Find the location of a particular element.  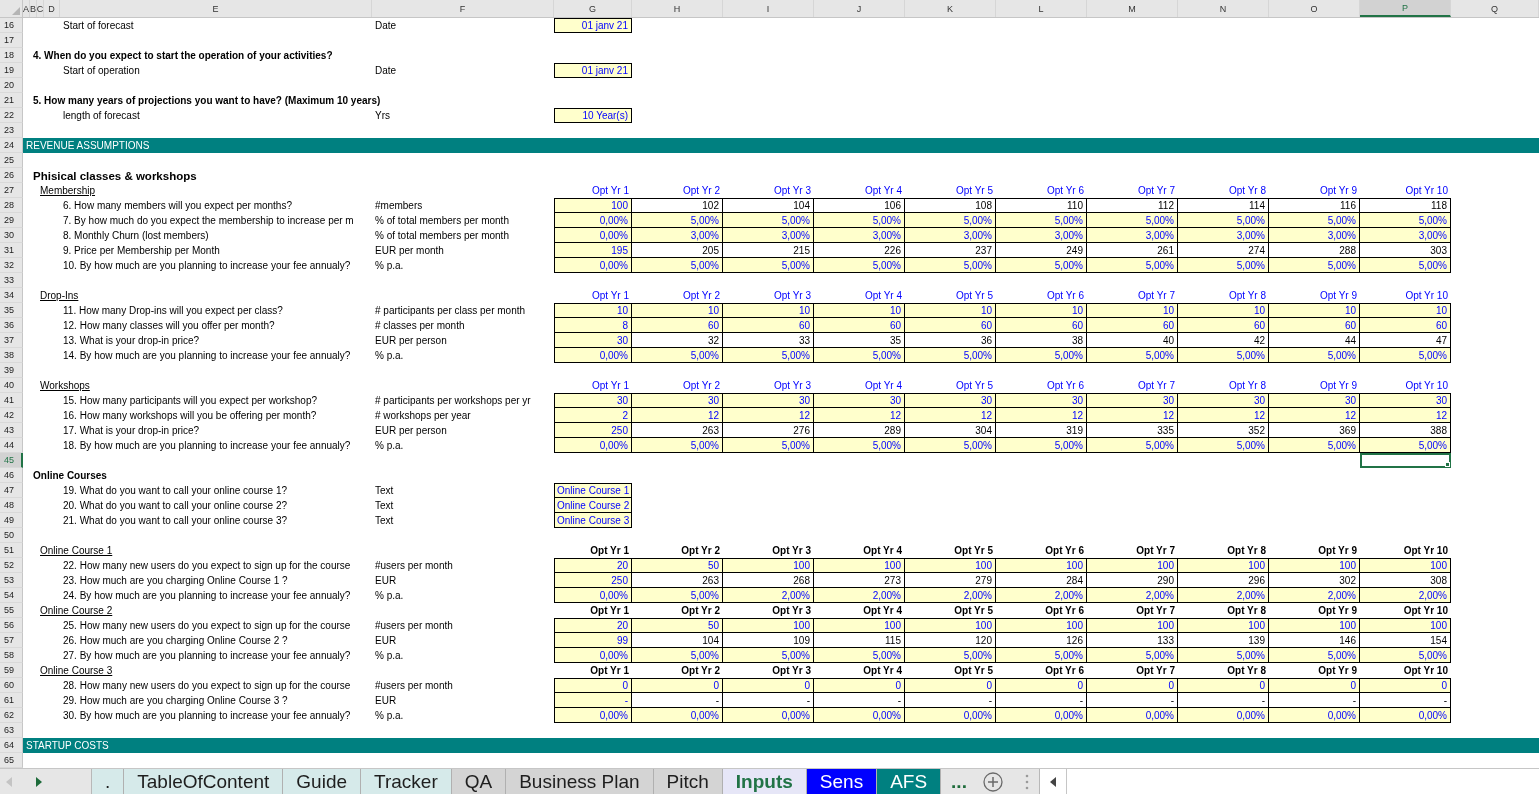

sheet-tab: Business Plan is located at coordinates (580, 781).